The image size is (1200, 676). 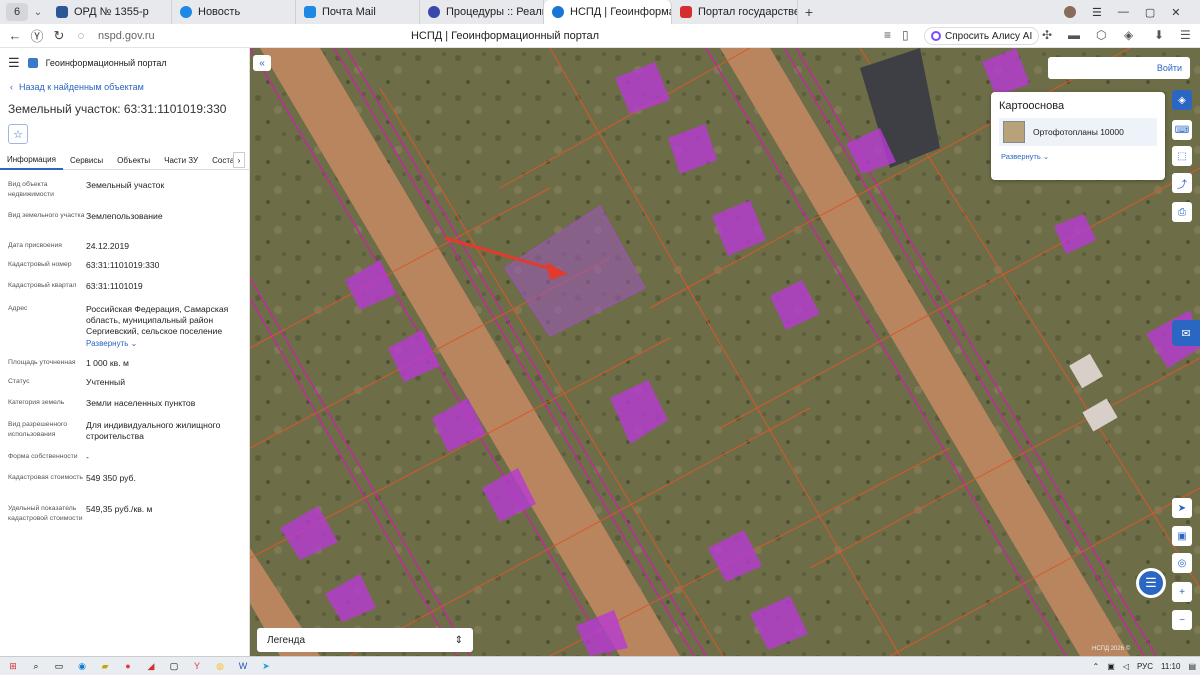 What do you see at coordinates (36, 666) in the screenshot?
I see `search-icon: ⌕` at bounding box center [36, 666].